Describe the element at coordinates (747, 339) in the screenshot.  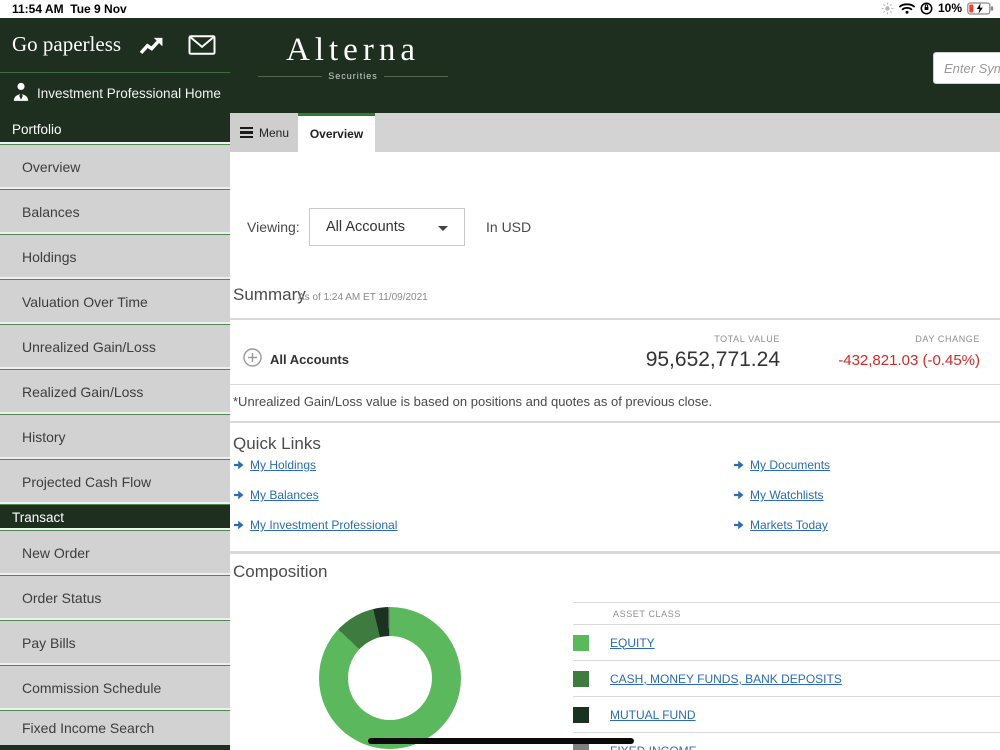
I see `total-value-label: TOTAL VALUE` at that location.